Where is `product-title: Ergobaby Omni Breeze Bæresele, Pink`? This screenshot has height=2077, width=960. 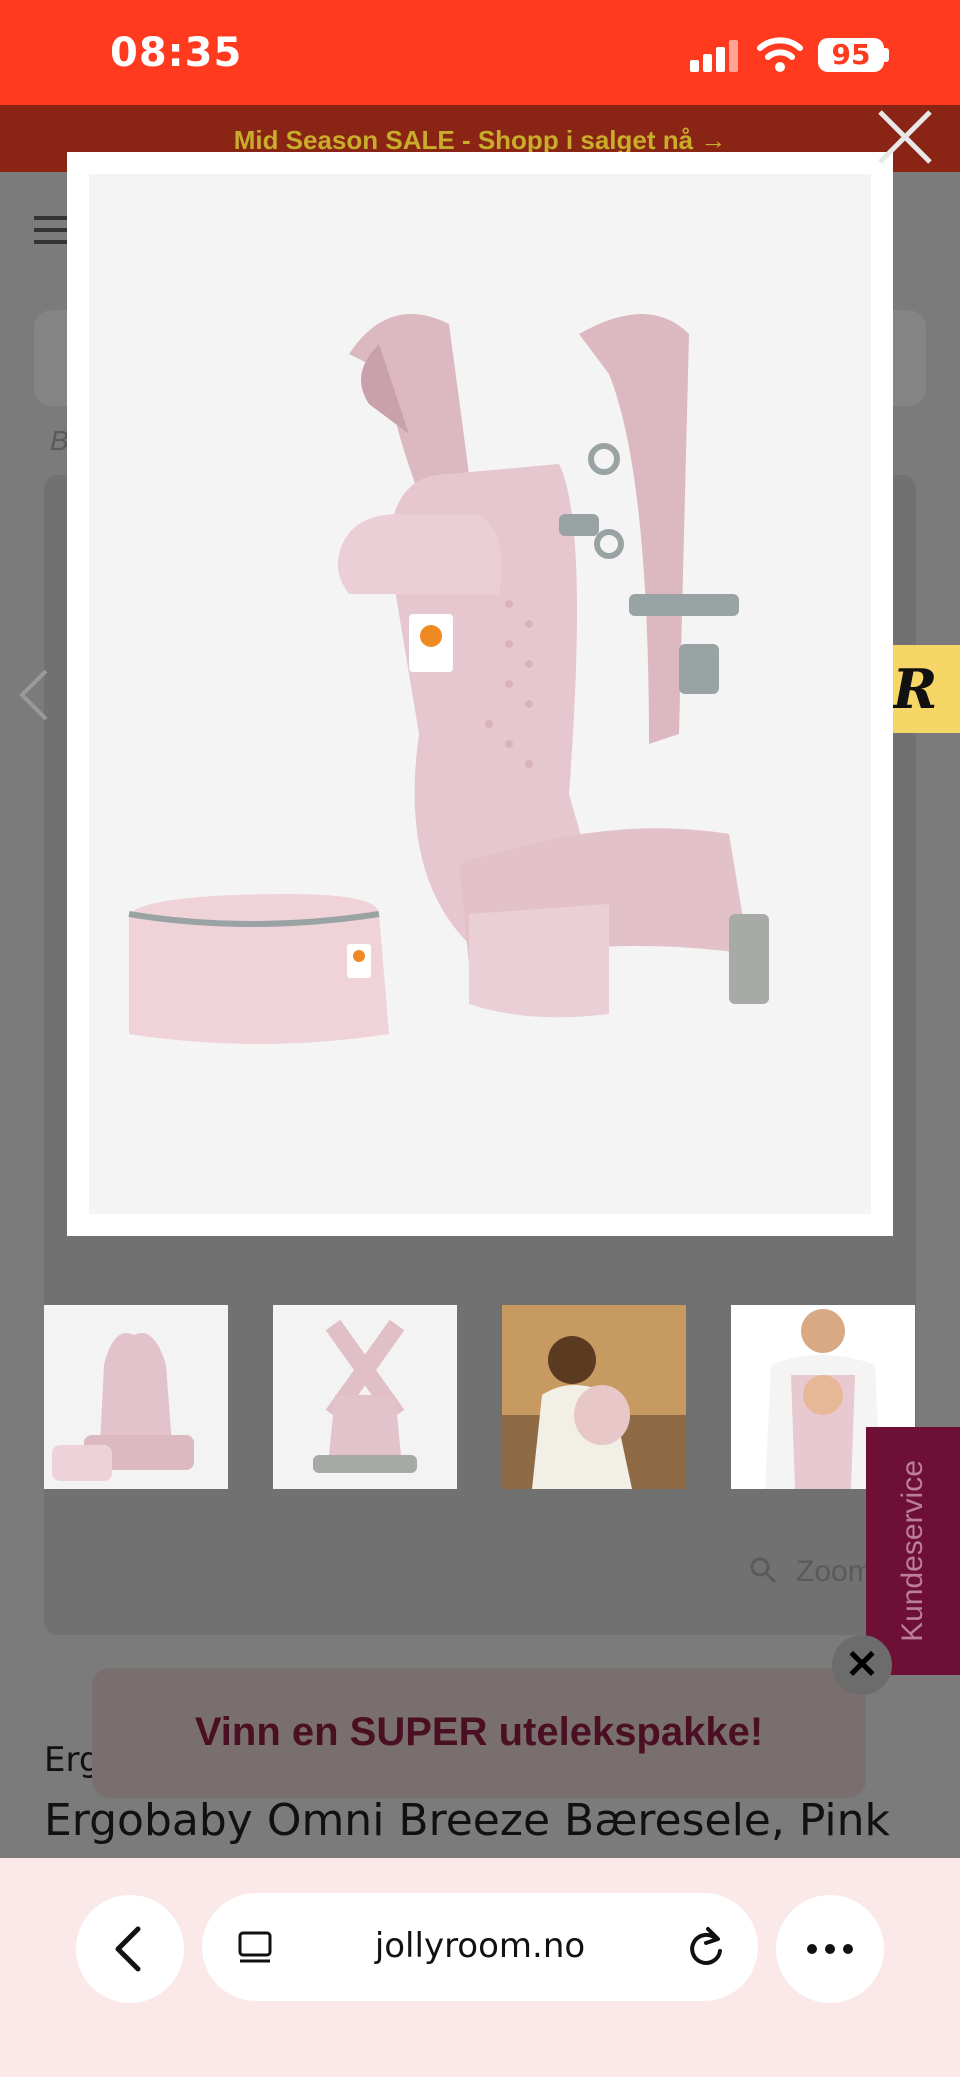
product-title: Ergobaby Omni Breeze Bæresele, Pink is located at coordinates (467, 1820).